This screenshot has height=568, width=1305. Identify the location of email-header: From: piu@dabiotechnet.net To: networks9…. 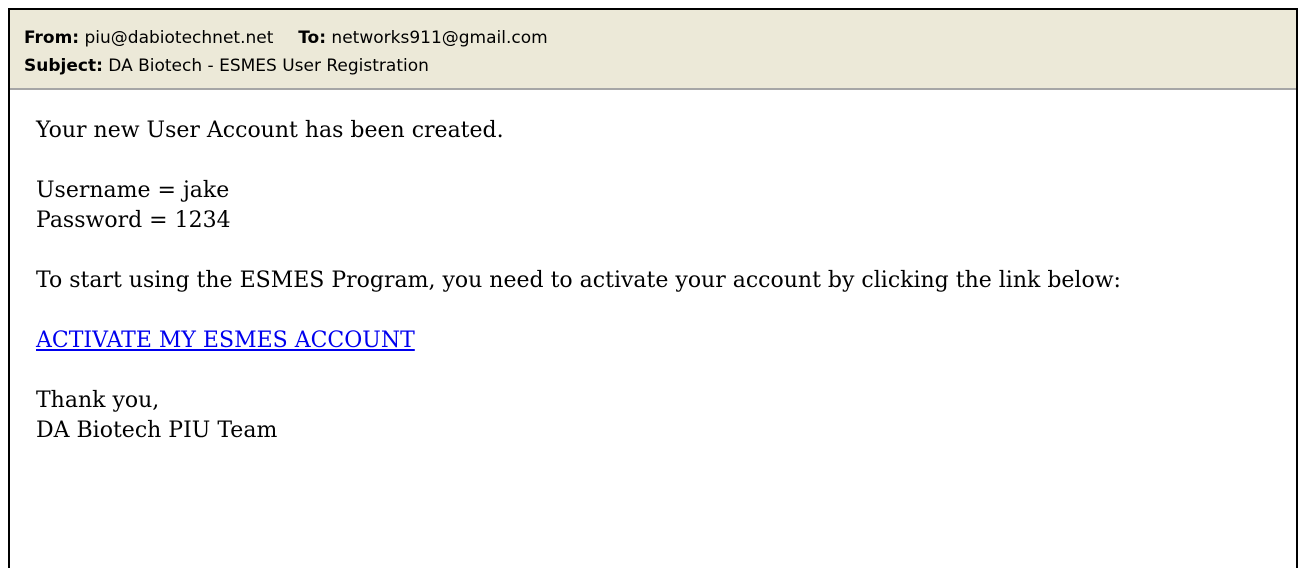
(653, 50).